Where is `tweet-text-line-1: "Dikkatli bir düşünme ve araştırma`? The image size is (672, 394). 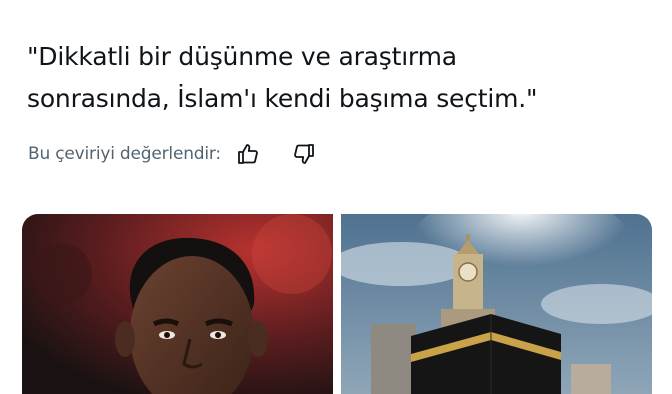 tweet-text-line-1: "Dikkatli bir düşünme ve araştırma is located at coordinates (242, 56).